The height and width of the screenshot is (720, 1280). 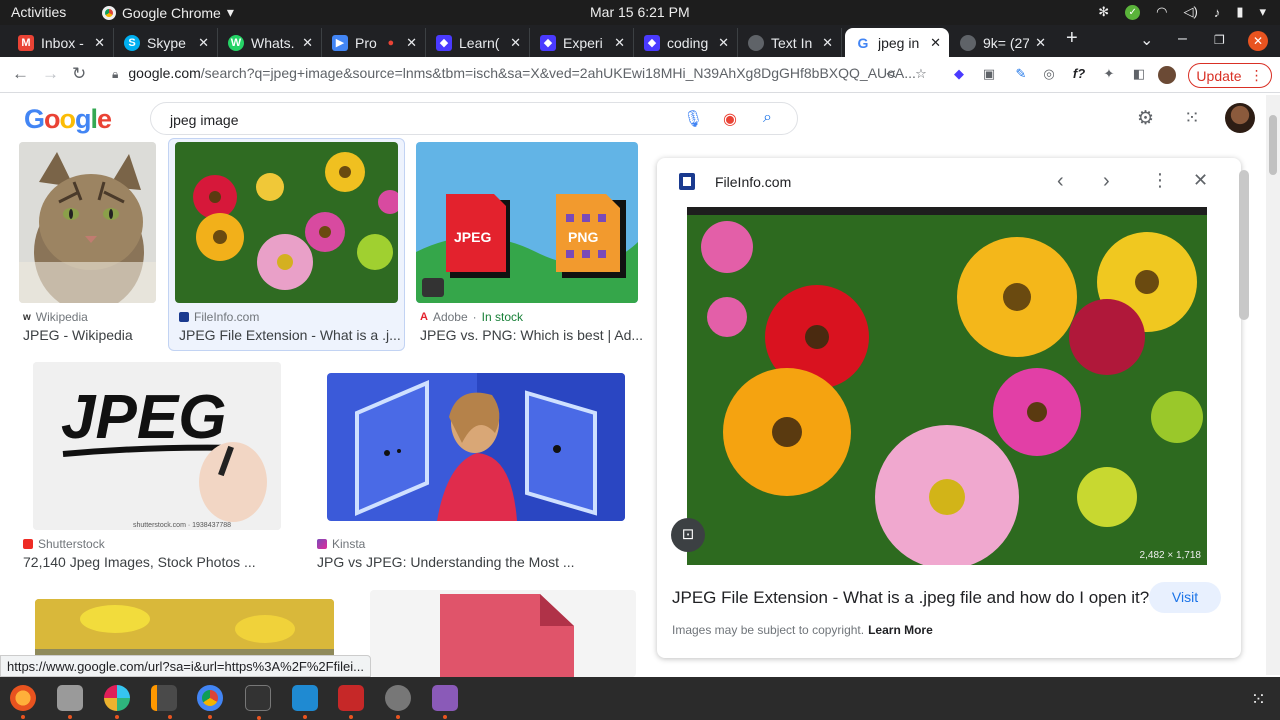 What do you see at coordinates (1060, 181) in the screenshot?
I see `previous-image-button: ‹` at bounding box center [1060, 181].